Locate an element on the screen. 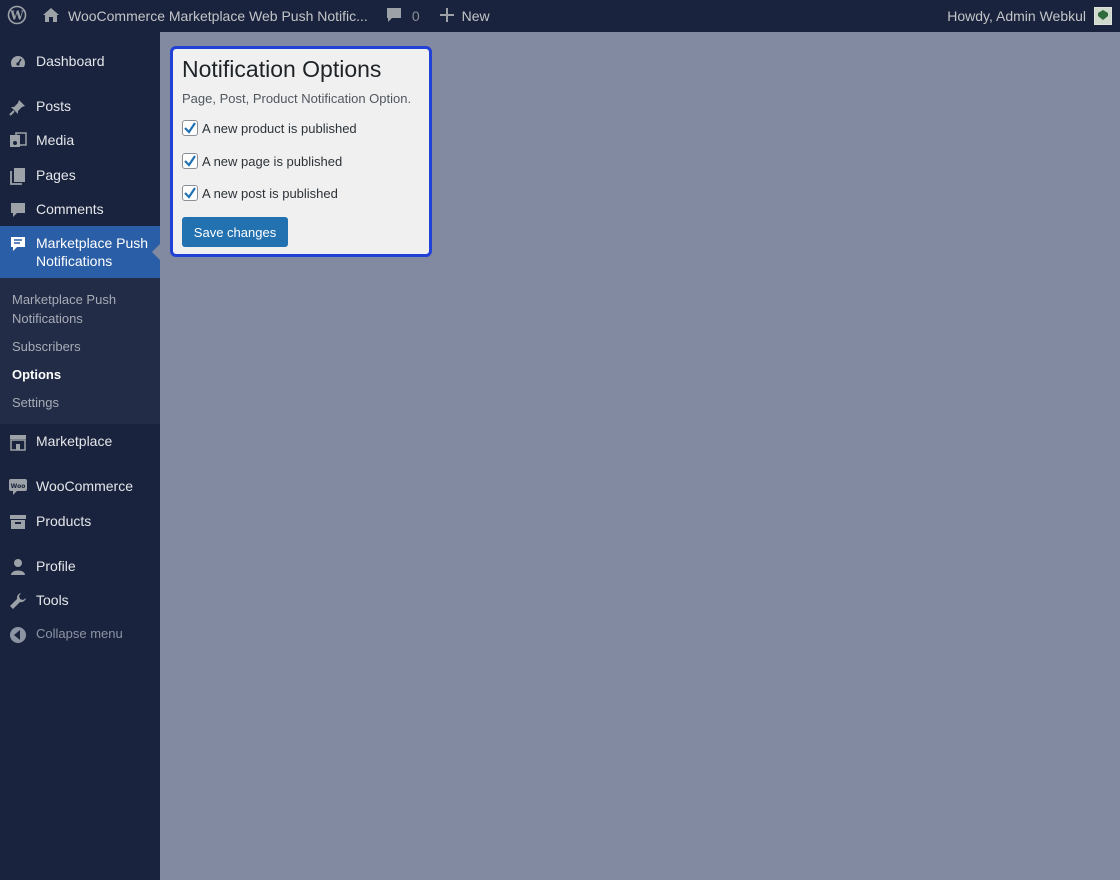  user-icon is located at coordinates (18, 567).